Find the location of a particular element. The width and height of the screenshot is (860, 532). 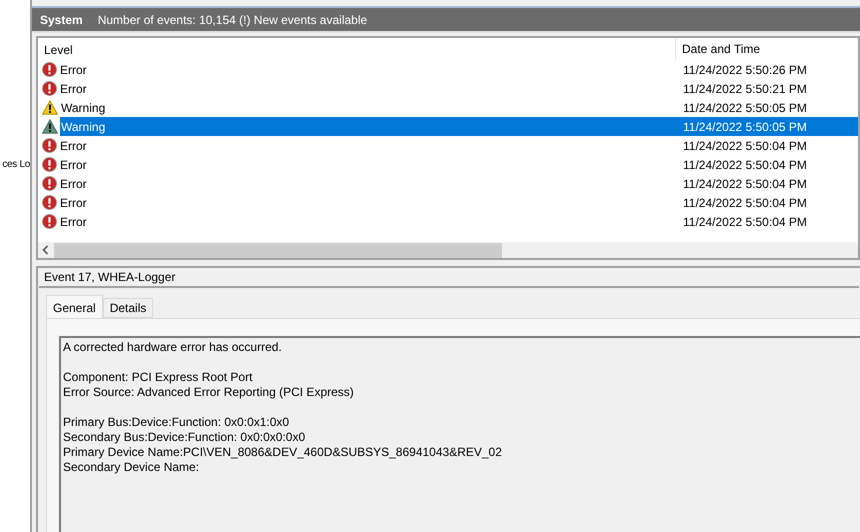

horizontal-scrollbar is located at coordinates (448, 250).